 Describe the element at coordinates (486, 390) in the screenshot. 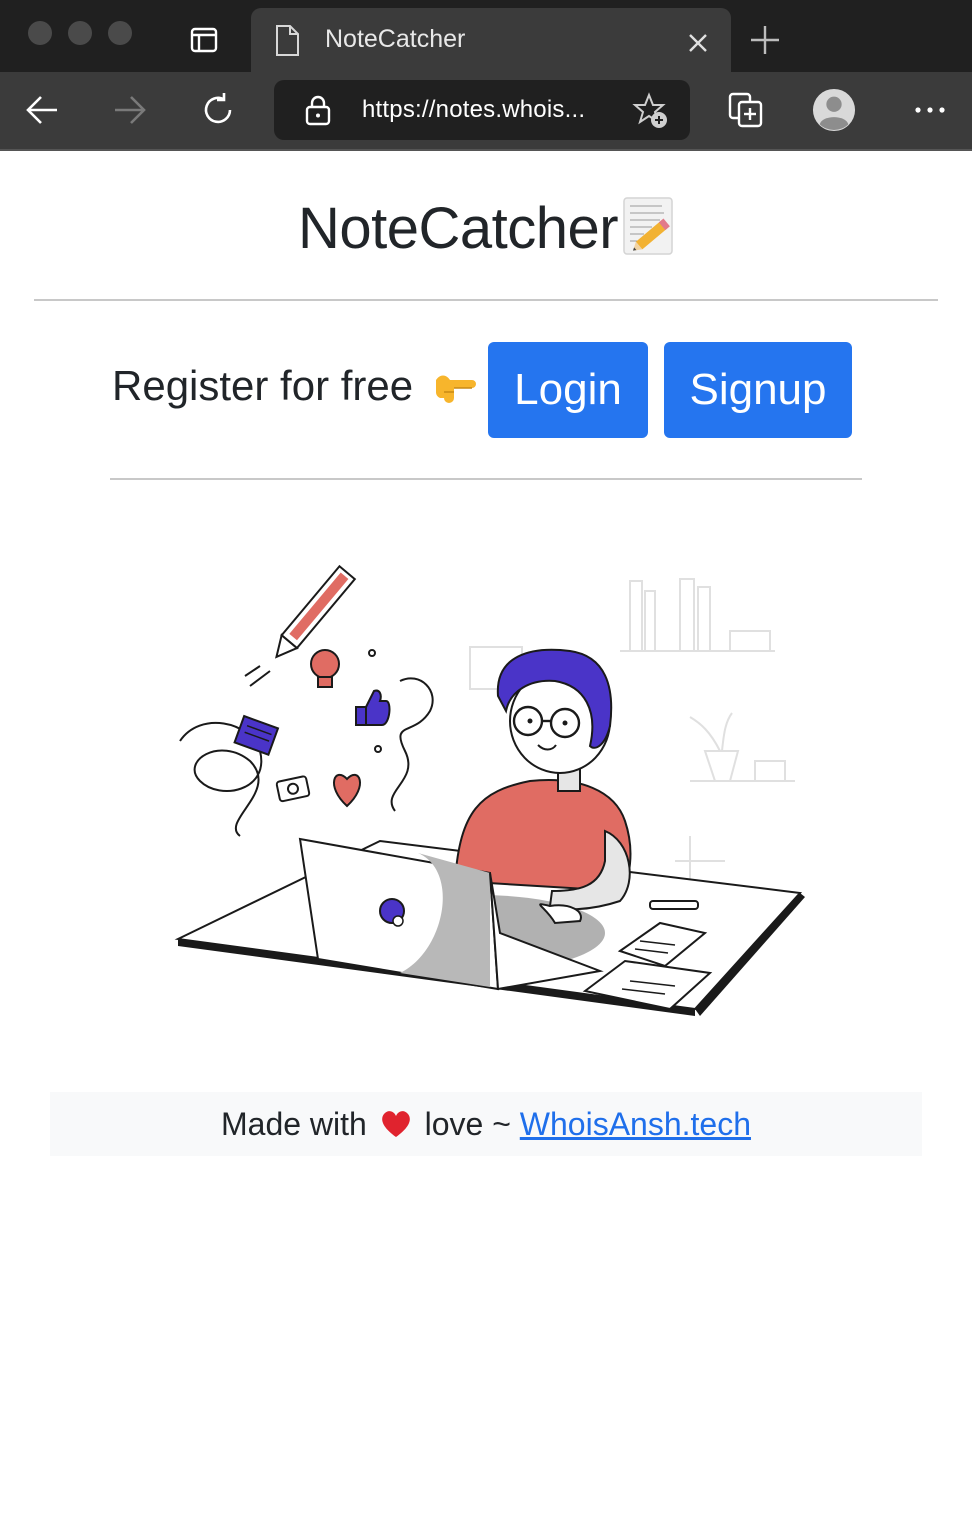

I see `register-row: Register for free Login Signup` at that location.